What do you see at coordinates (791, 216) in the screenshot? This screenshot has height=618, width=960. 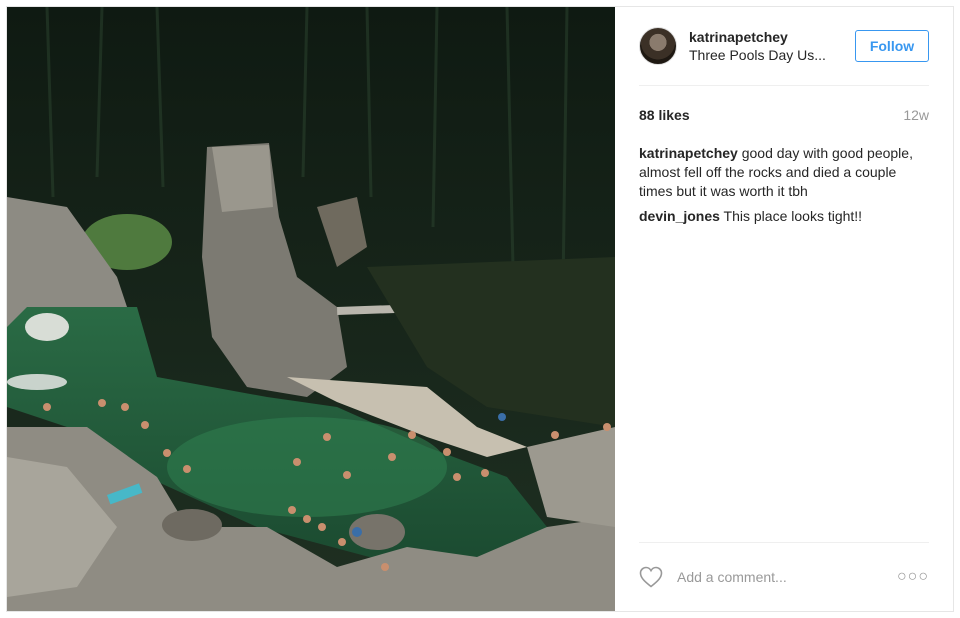 I see `comment-text: This place looks tight!!` at bounding box center [791, 216].